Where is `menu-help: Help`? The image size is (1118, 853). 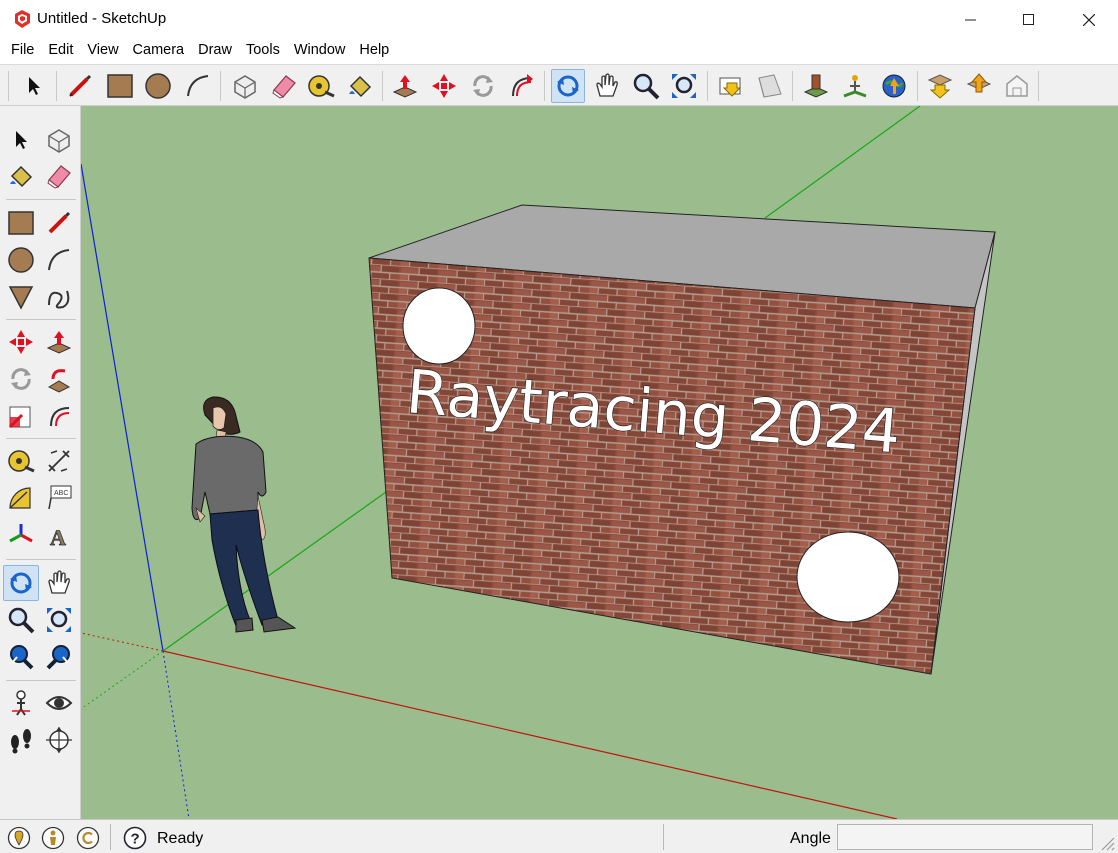
menu-help: Help is located at coordinates (374, 51).